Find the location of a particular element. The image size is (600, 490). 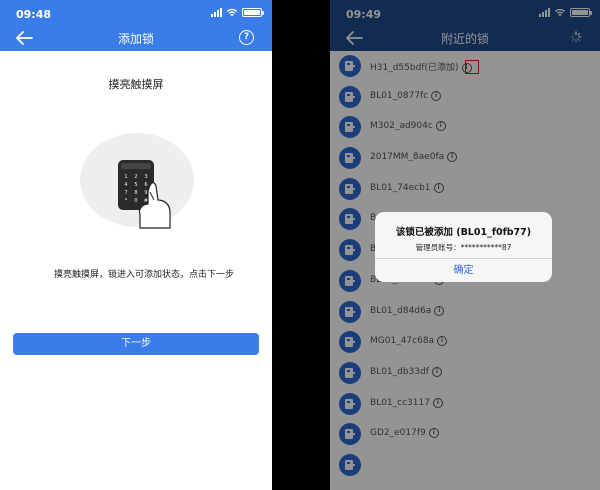

keypad-key: 2 is located at coordinates (135, 177).